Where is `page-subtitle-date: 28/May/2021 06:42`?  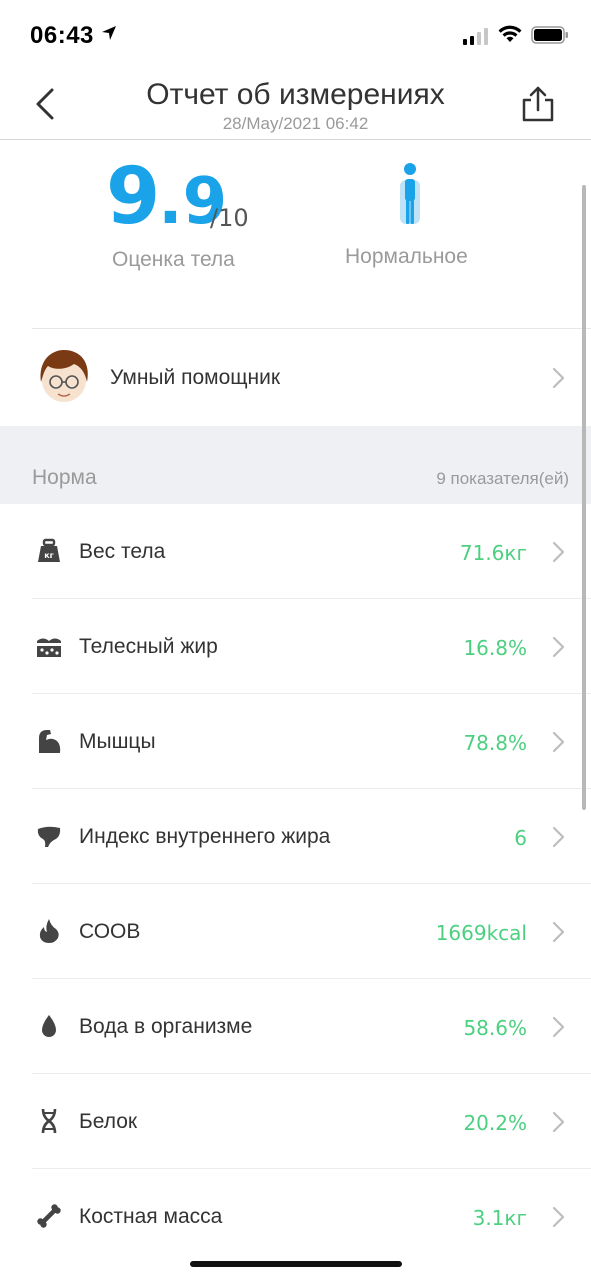 page-subtitle-date: 28/May/2021 06:42 is located at coordinates (295, 123).